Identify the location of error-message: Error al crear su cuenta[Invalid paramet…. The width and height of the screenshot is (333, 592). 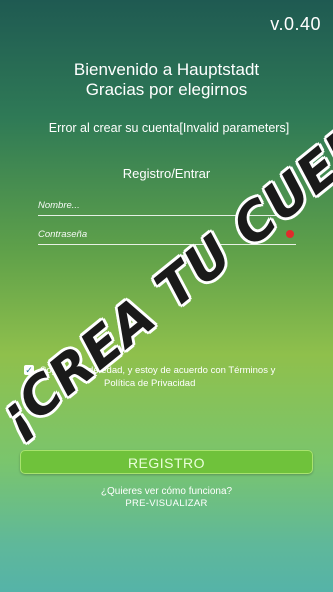
(169, 128).